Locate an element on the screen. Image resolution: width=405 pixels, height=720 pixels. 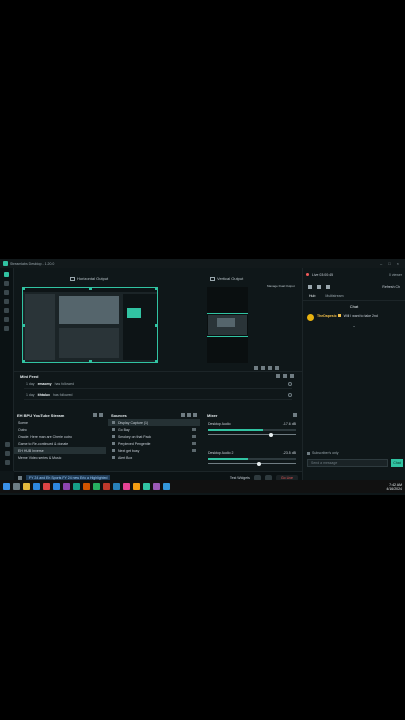
source-item: Alert Box is located at coordinates (154, 457).